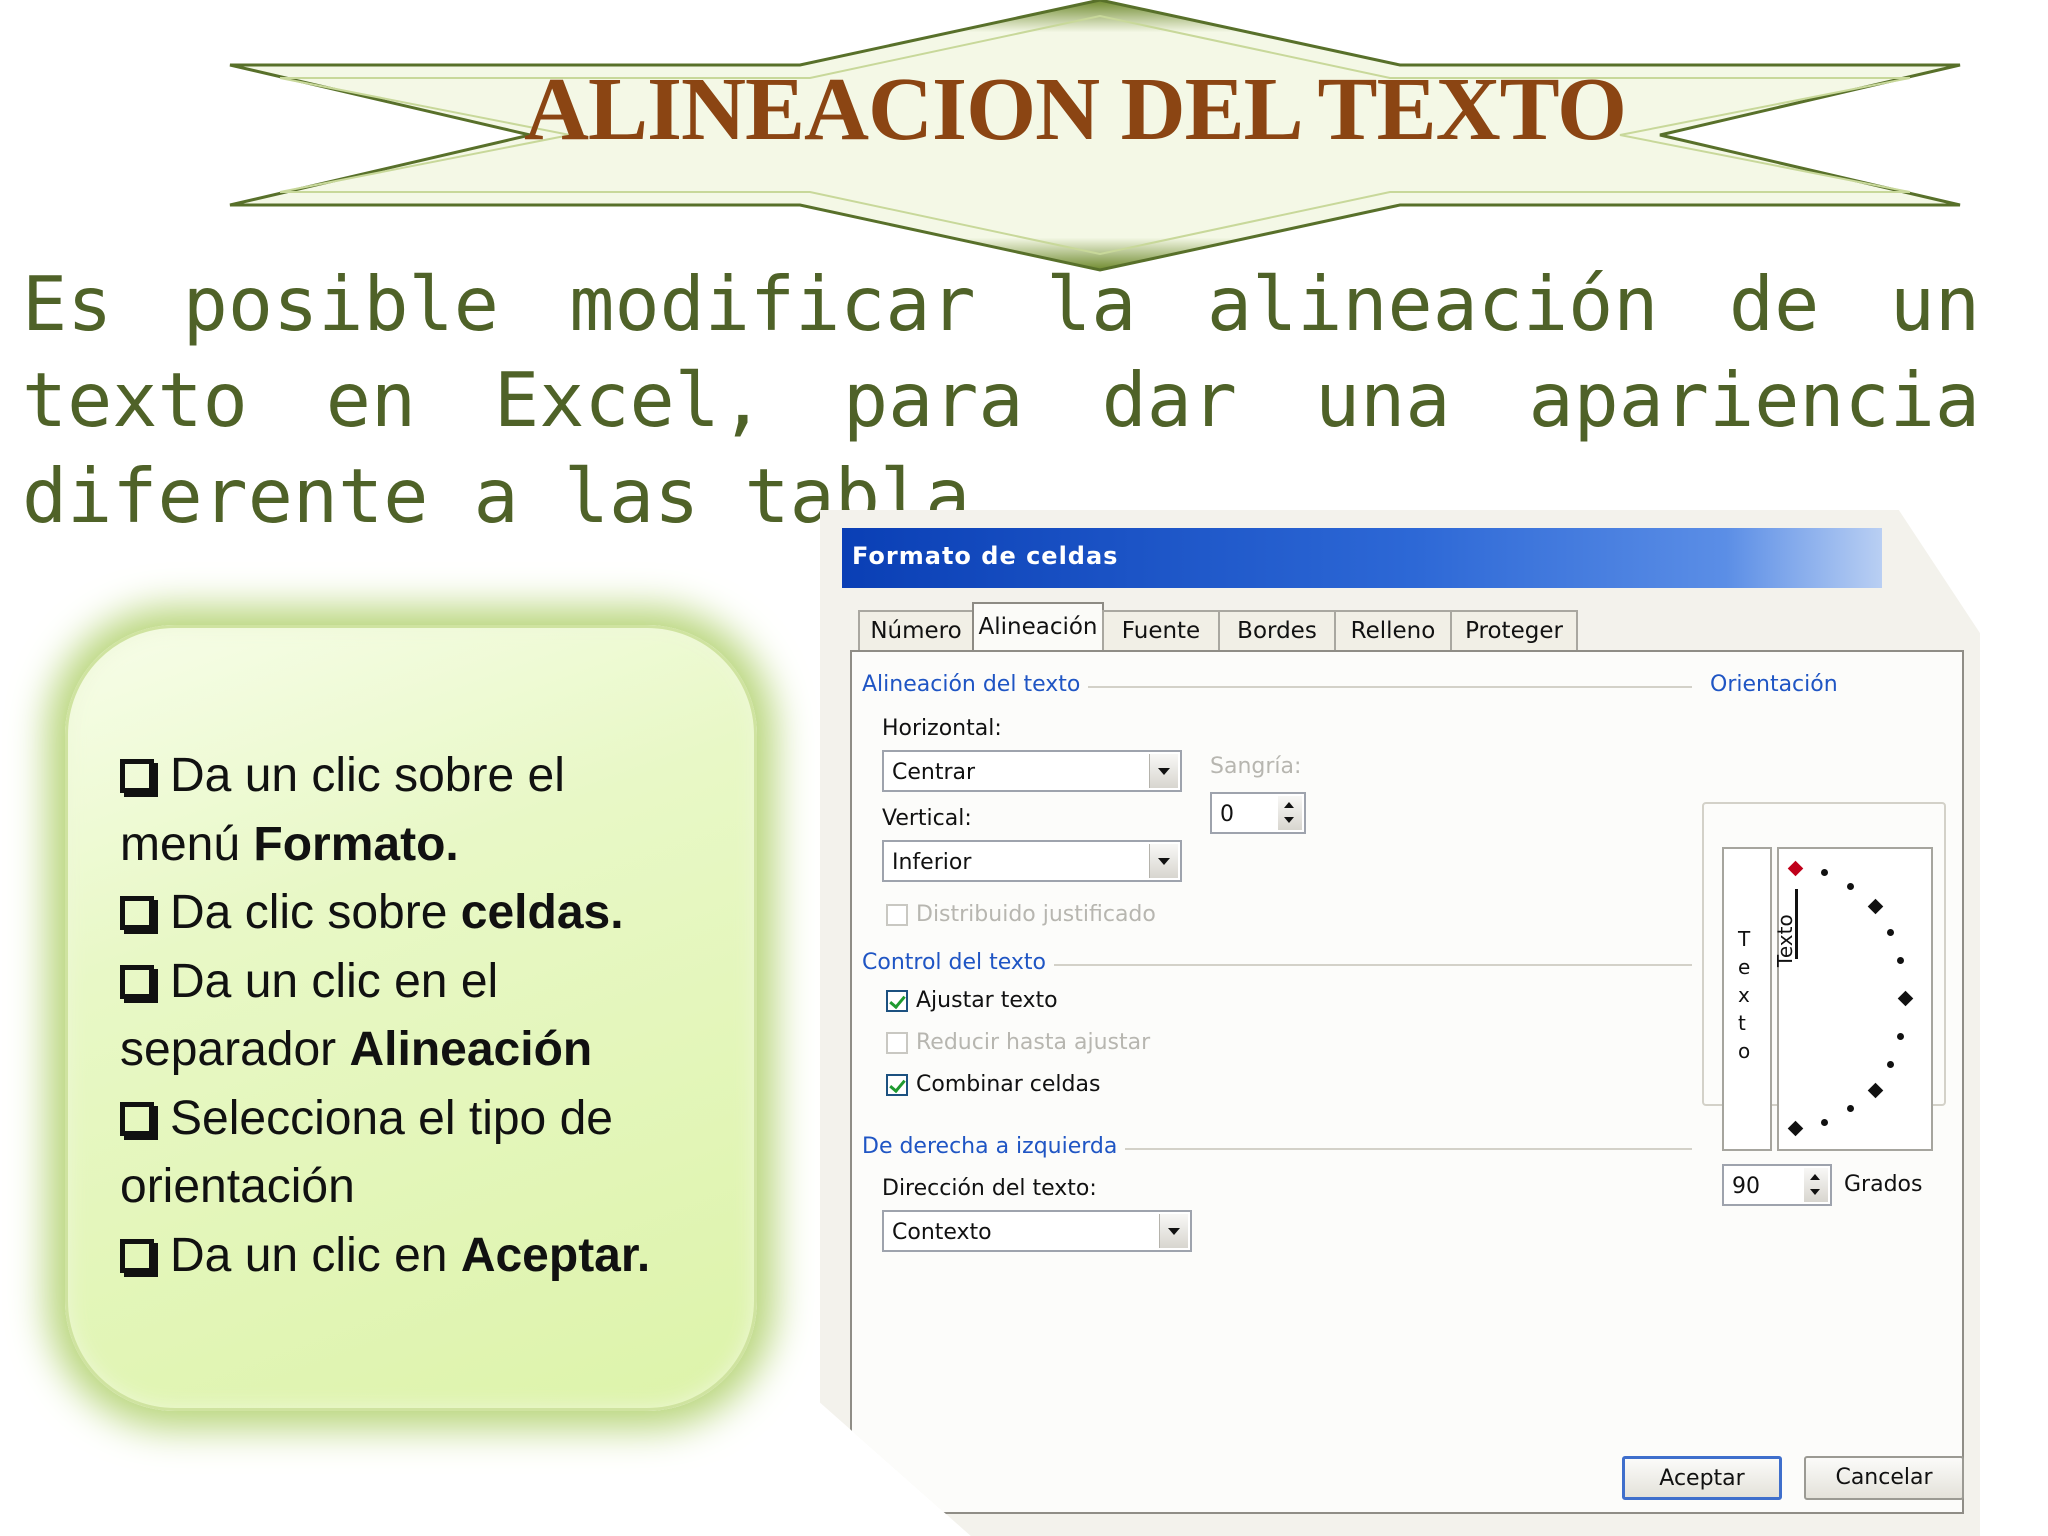 Image resolution: width=2048 pixels, height=1536 pixels. Describe the element at coordinates (942, 728) in the screenshot. I see `horizontal-label: Horizontal:` at that location.